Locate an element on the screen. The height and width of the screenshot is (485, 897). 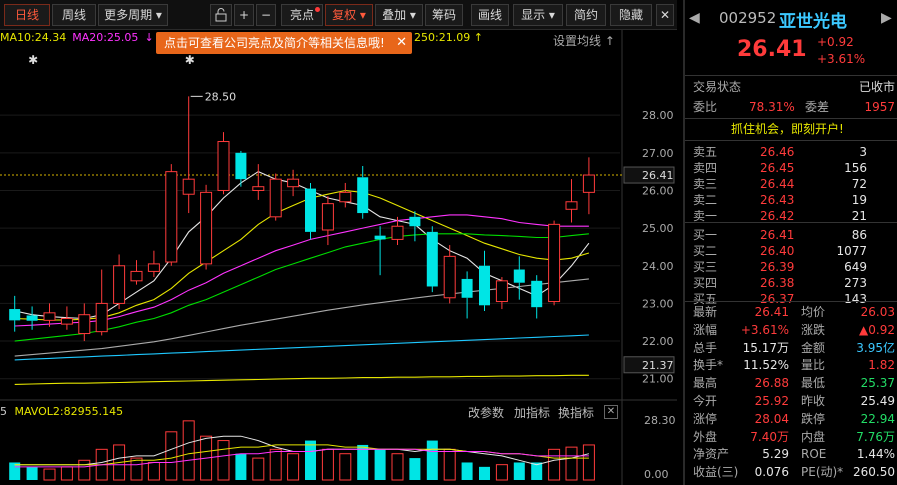
stat-label: 涨跌 is located at coordinates (813, 329).